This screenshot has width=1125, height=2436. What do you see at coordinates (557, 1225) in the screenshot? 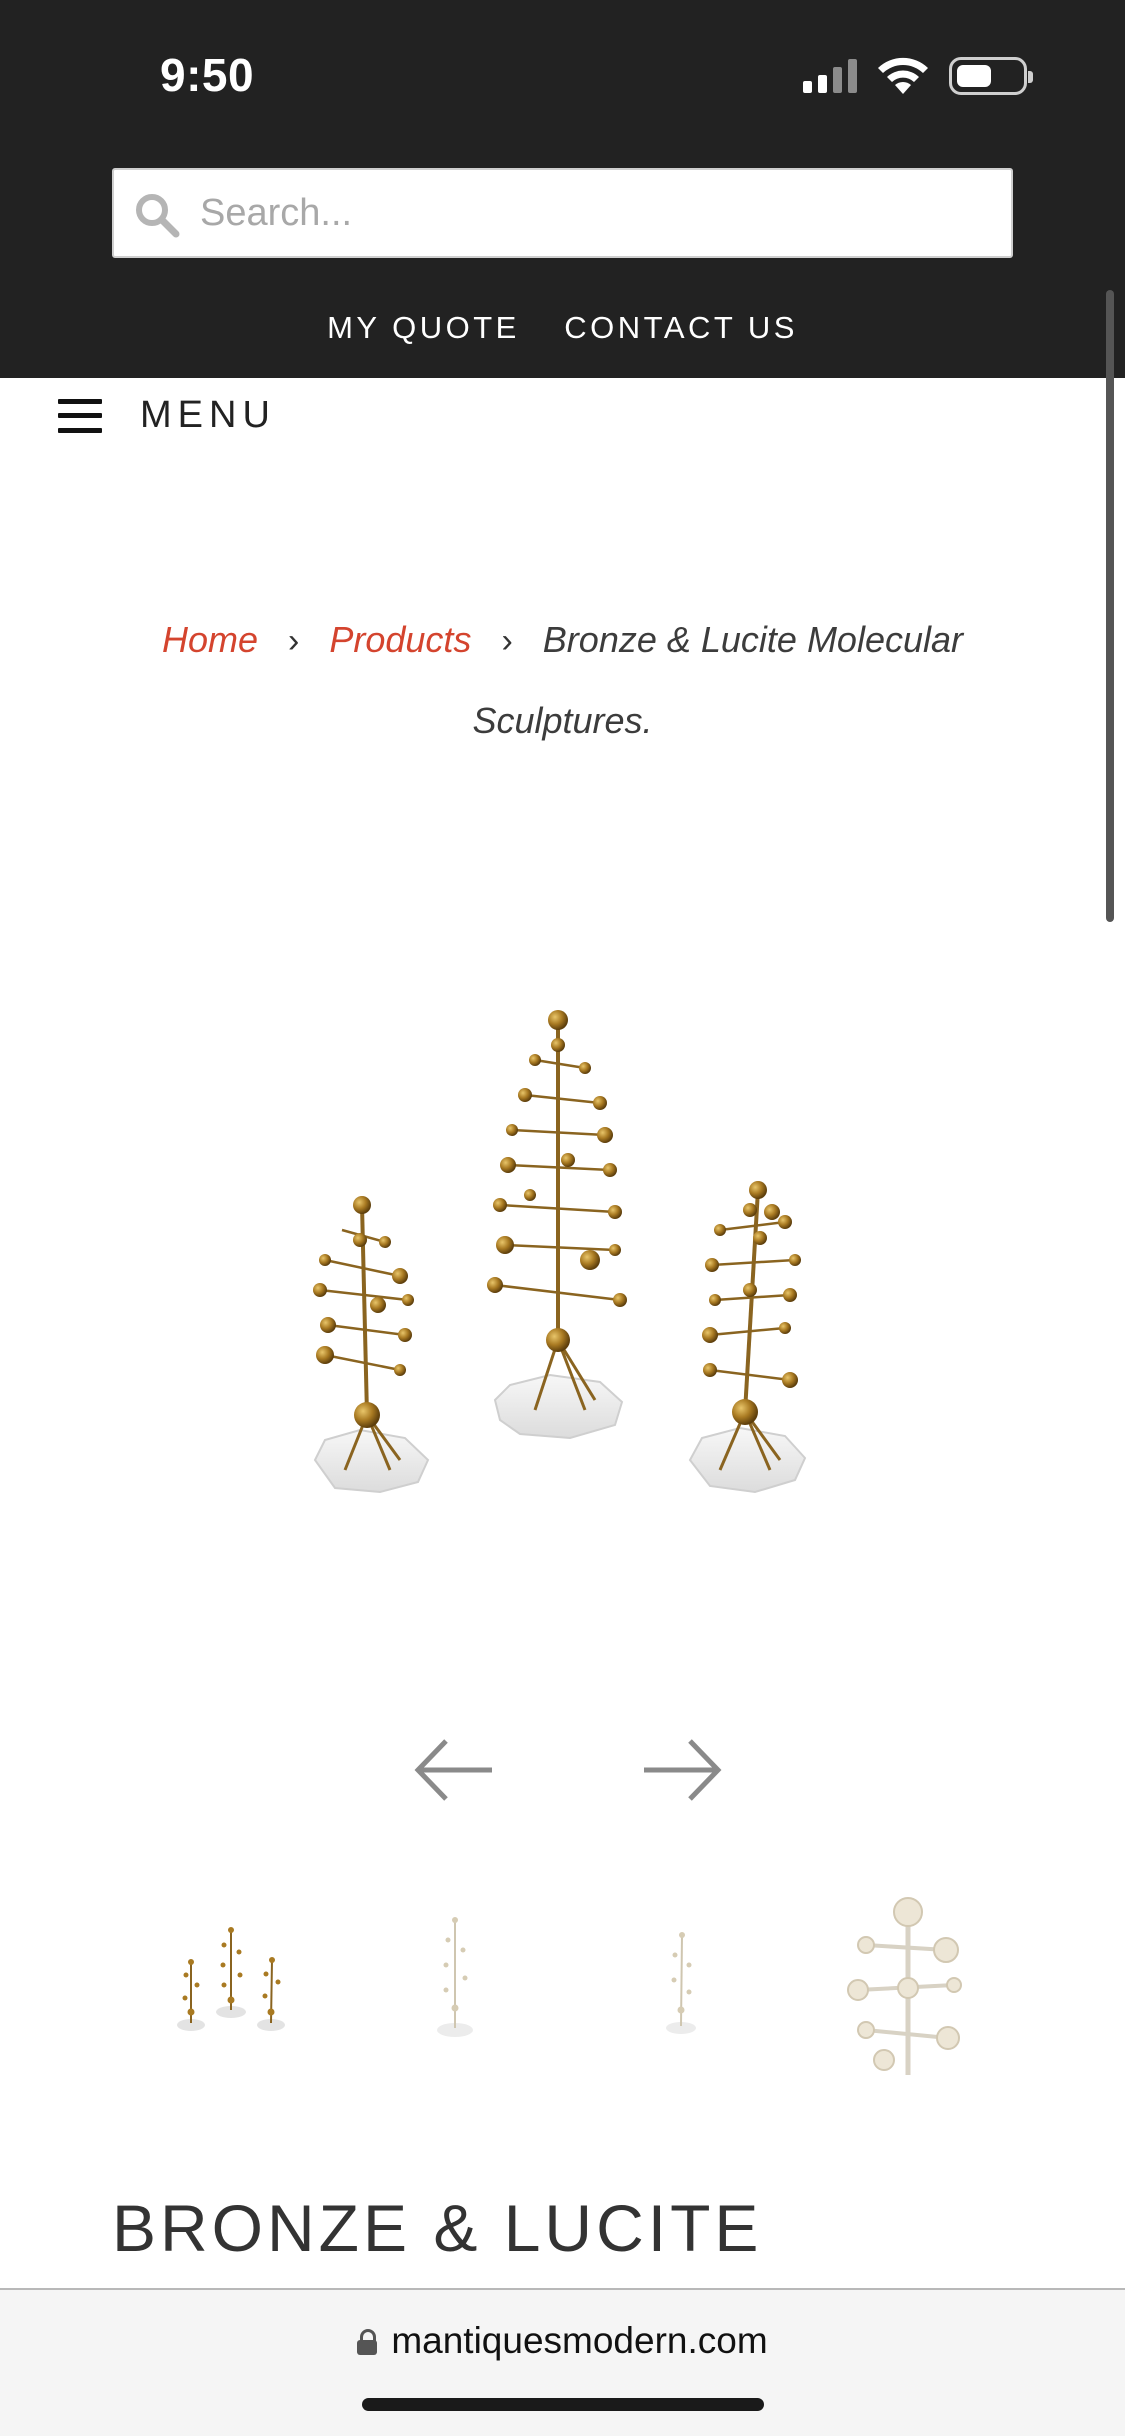
I see `center-sculpture` at bounding box center [557, 1225].